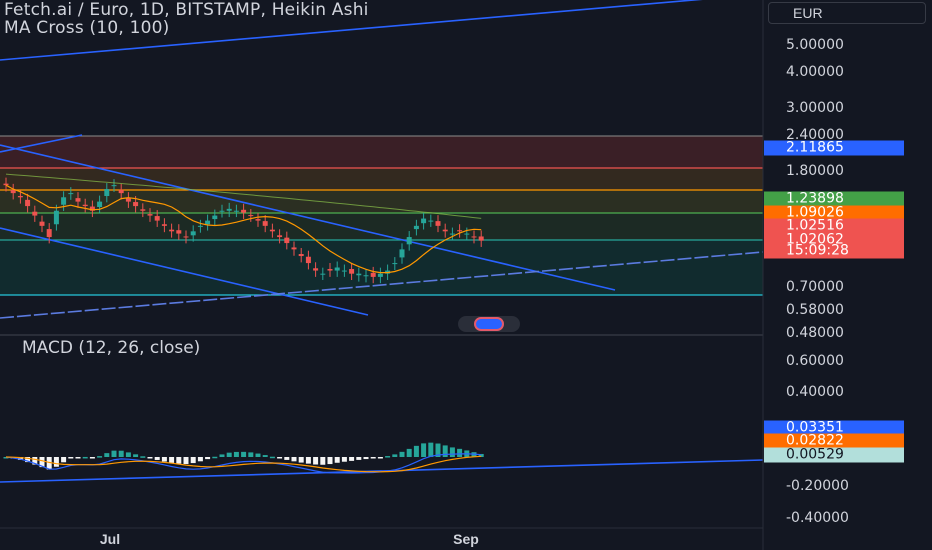 The width and height of the screenshot is (932, 550). Describe the element at coordinates (834, 251) in the screenshot. I see `price-badge: 15:09:28` at that location.